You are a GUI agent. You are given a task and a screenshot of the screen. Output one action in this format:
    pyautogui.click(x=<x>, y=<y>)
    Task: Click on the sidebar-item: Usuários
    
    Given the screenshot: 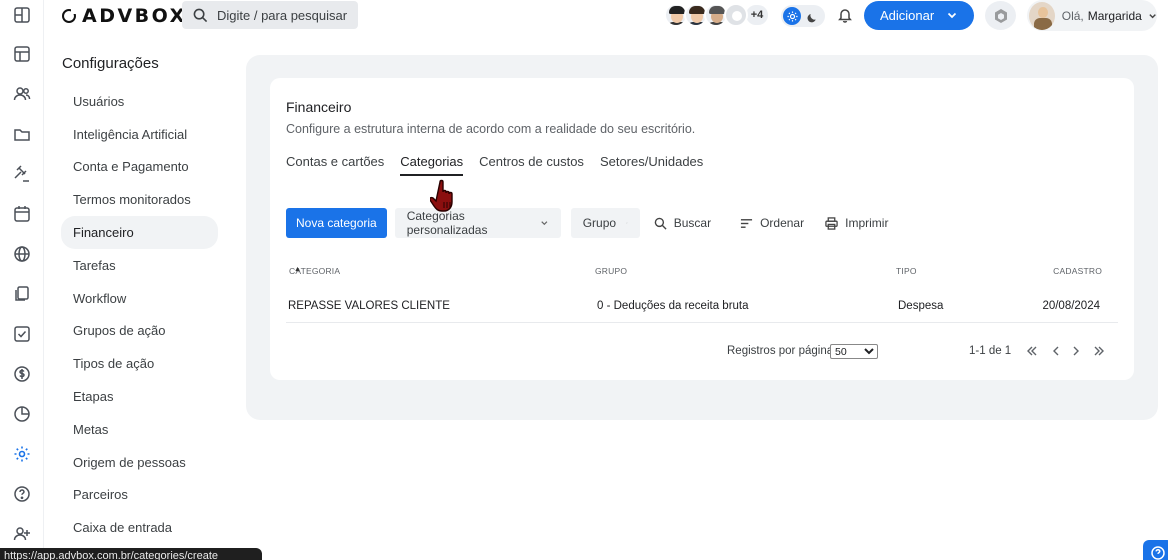 What is the action you would take?
    pyautogui.click(x=139, y=101)
    